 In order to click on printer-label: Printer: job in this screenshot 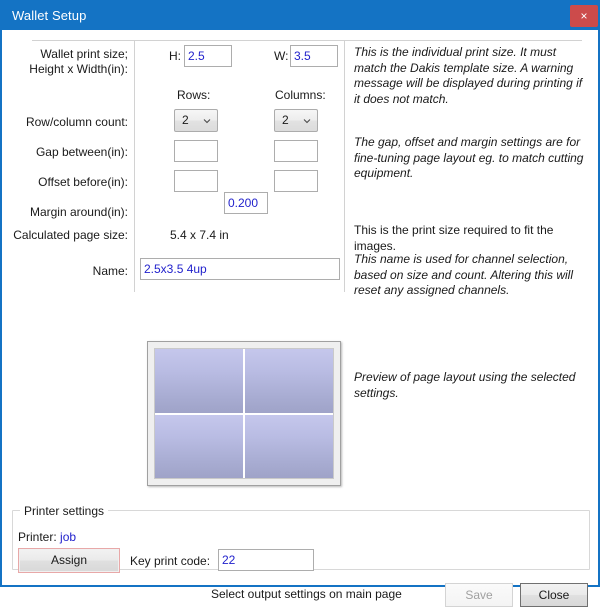, I will do `click(47, 537)`.